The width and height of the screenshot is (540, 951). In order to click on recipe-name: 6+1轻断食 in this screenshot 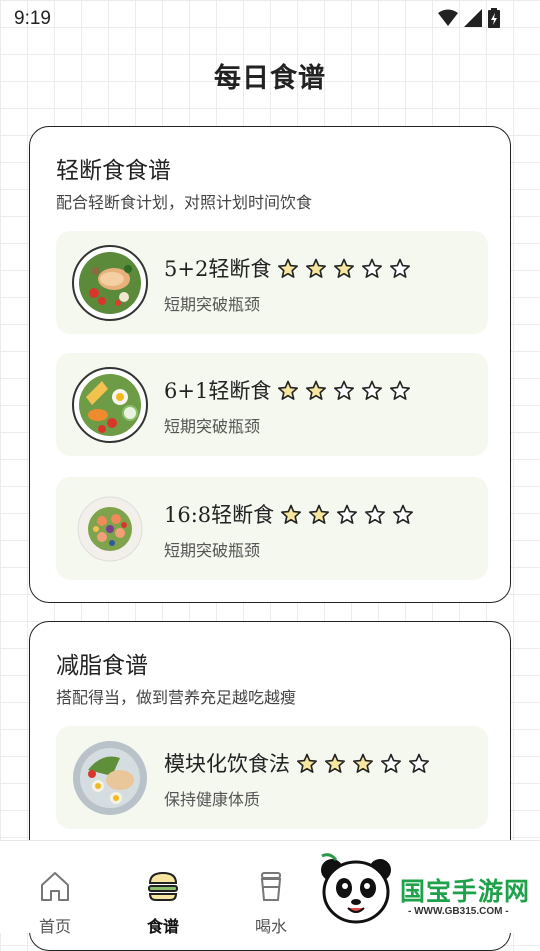, I will do `click(287, 390)`.